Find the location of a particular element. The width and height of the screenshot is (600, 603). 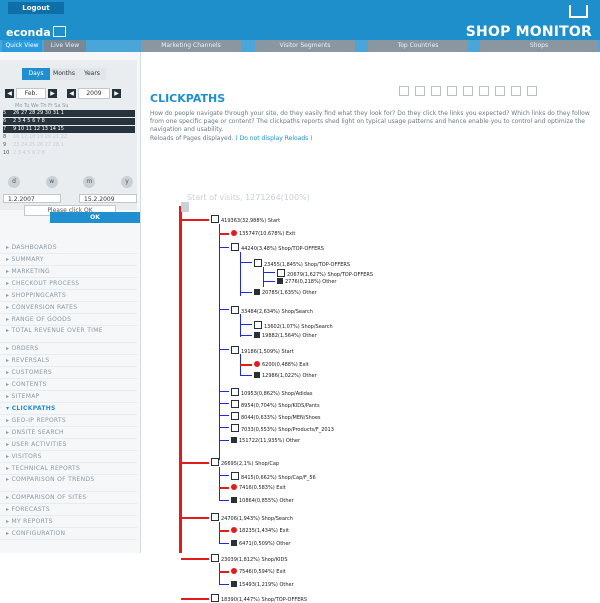

shortcut-week-icon: w is located at coordinates (51, 182).